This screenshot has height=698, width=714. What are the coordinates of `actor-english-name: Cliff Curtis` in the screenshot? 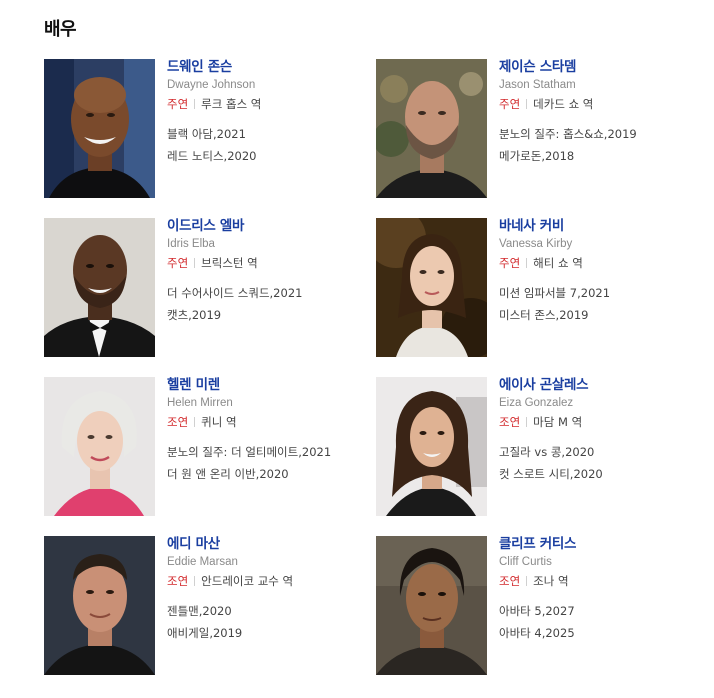 It's located at (525, 562).